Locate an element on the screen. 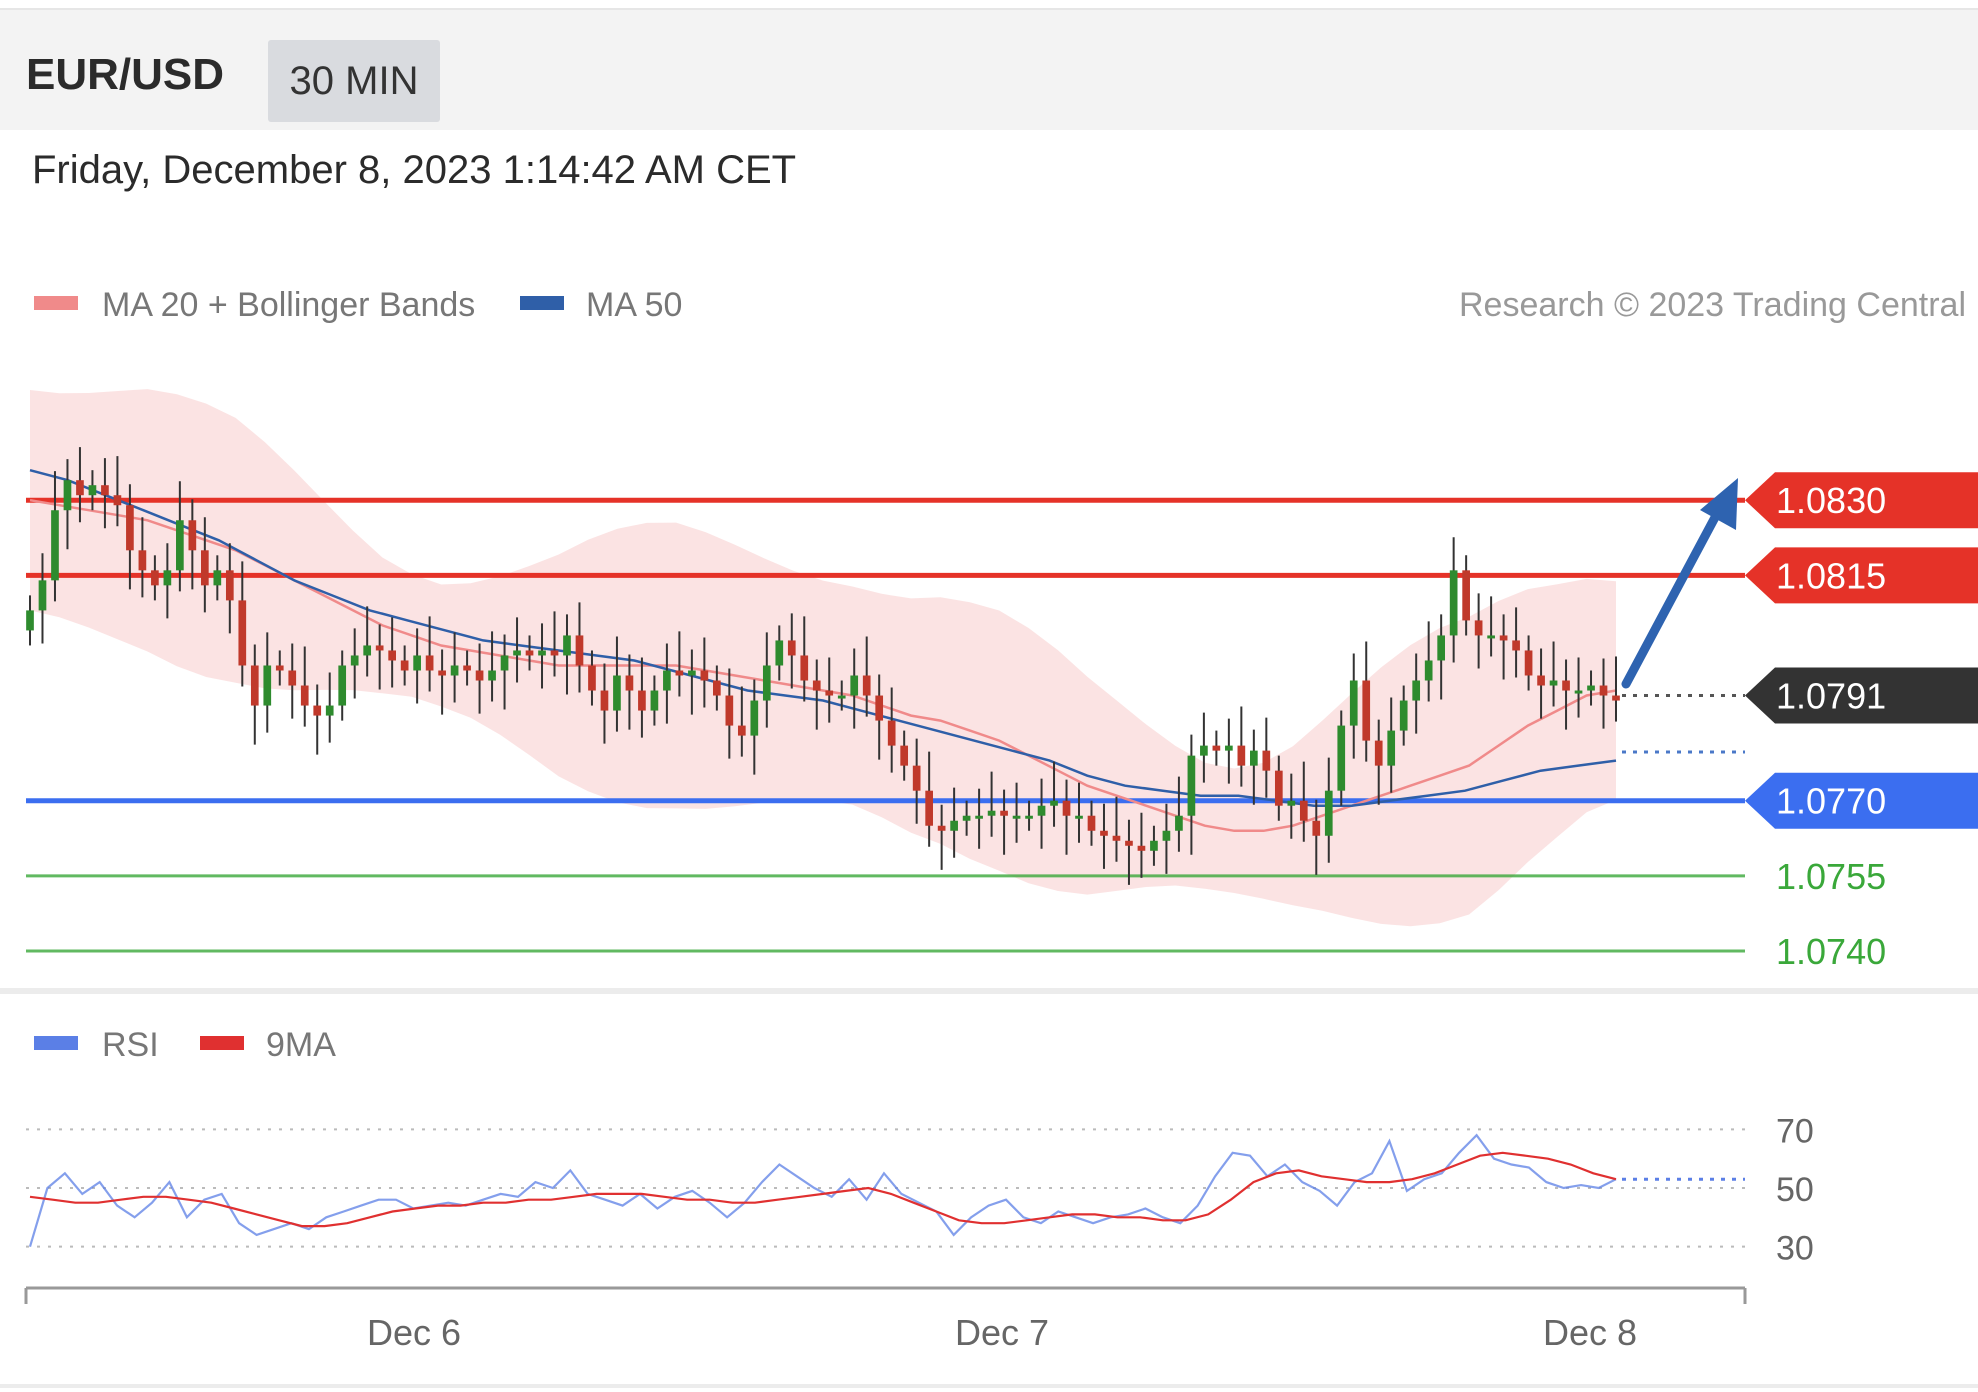 The image size is (1978, 1392). copyright-text: Research © 2023 Trading Central is located at coordinates (1712, 305).